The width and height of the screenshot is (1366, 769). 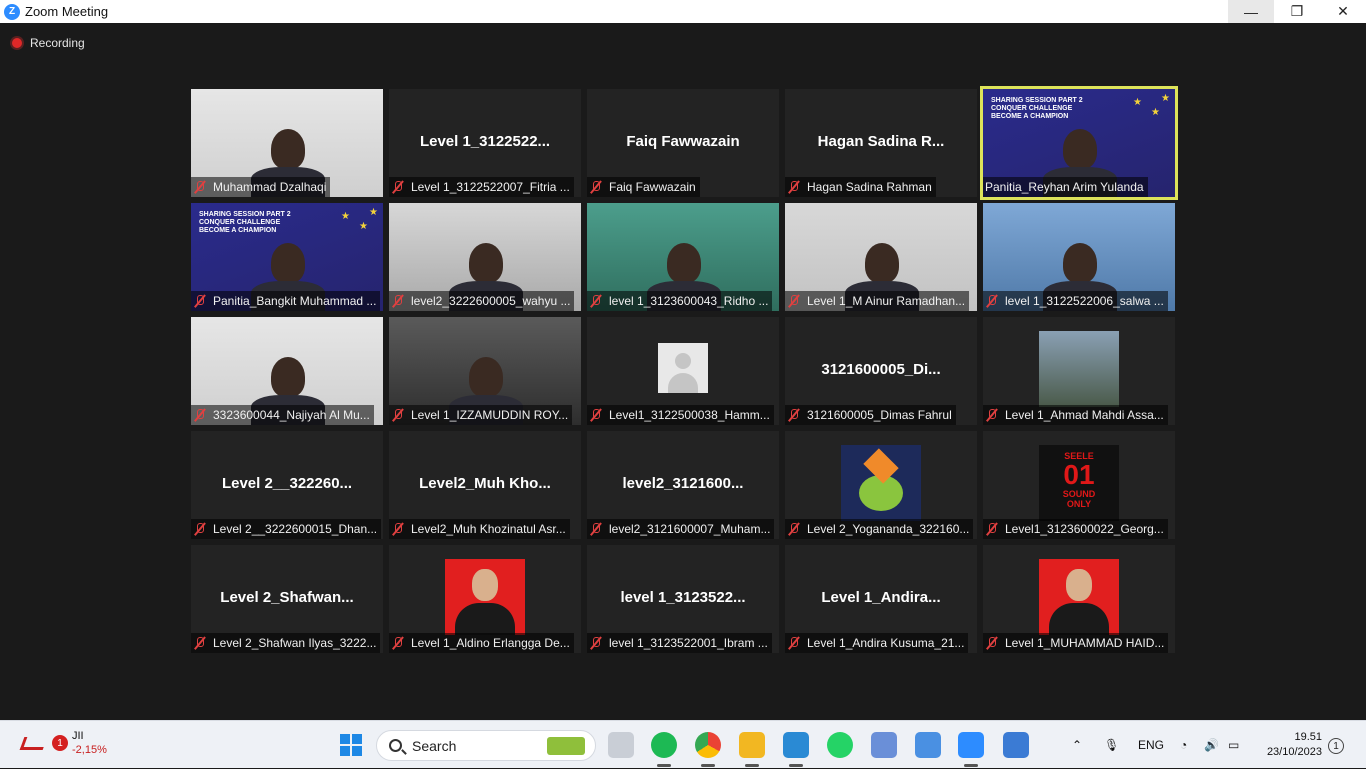 What do you see at coordinates (1294, 745) in the screenshot?
I see `clock: 19.51 23/10/2023` at bounding box center [1294, 745].